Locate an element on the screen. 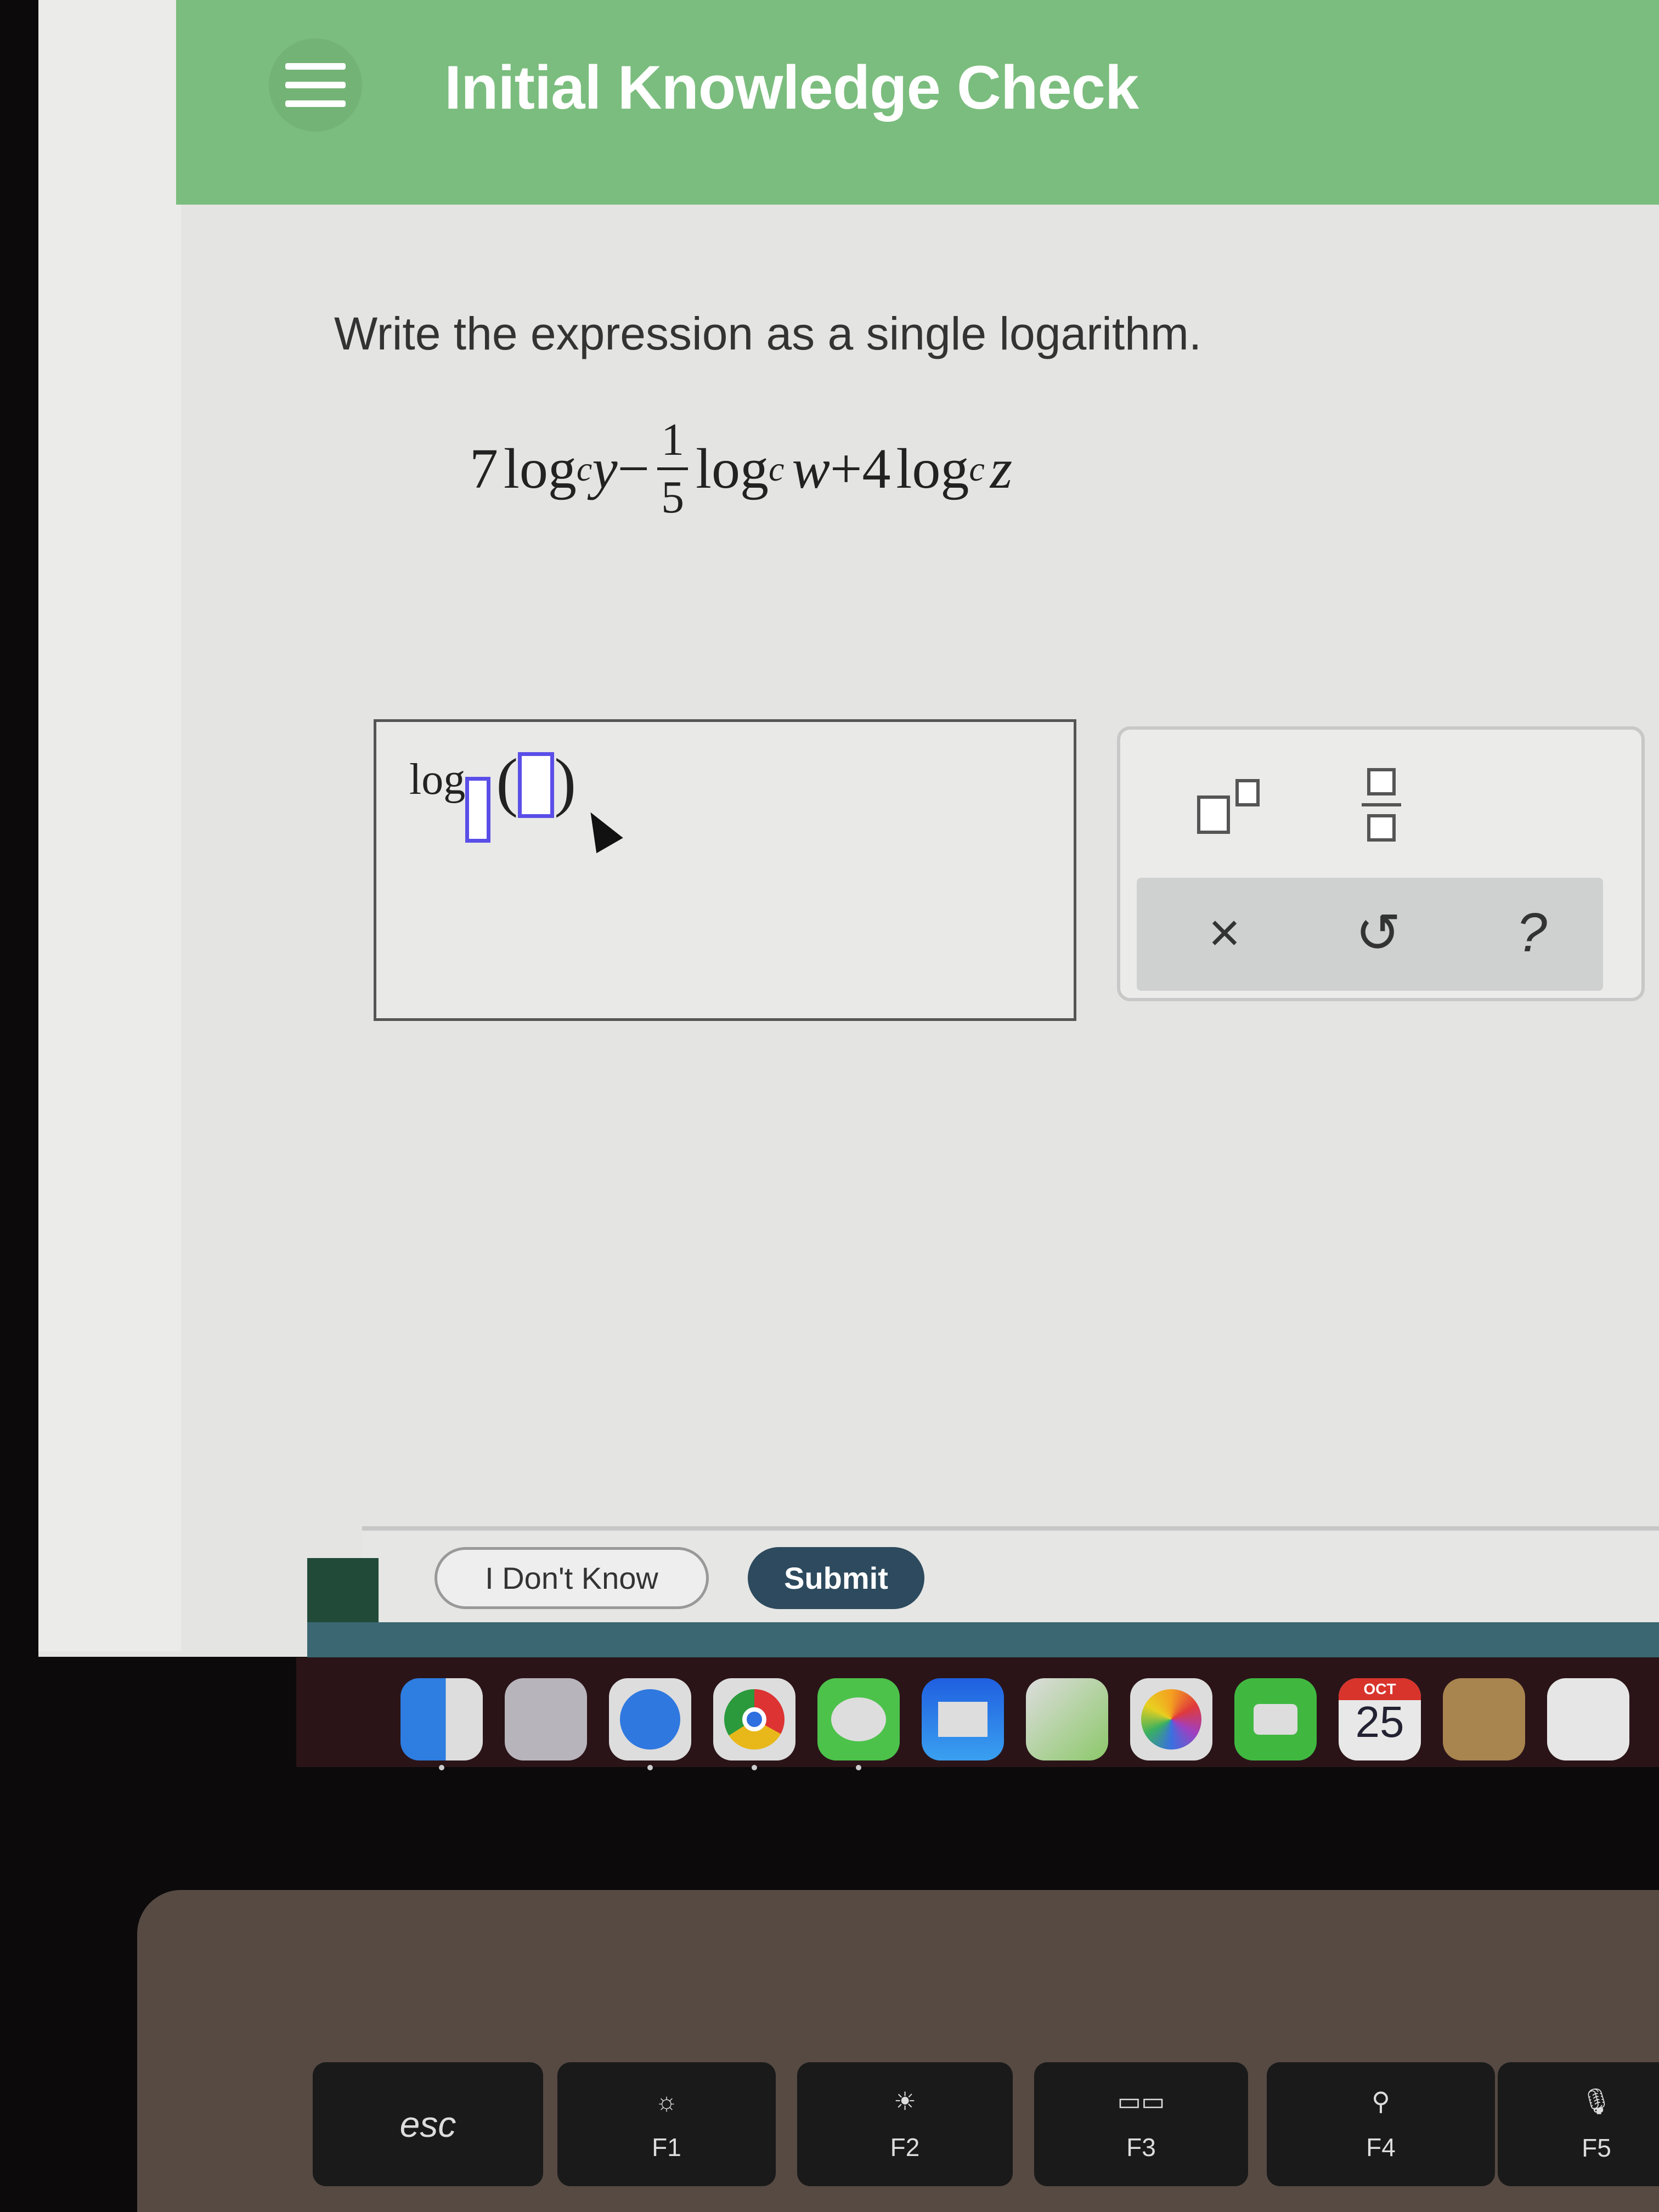 The width and height of the screenshot is (1659, 2212). minus: − is located at coordinates (634, 468).